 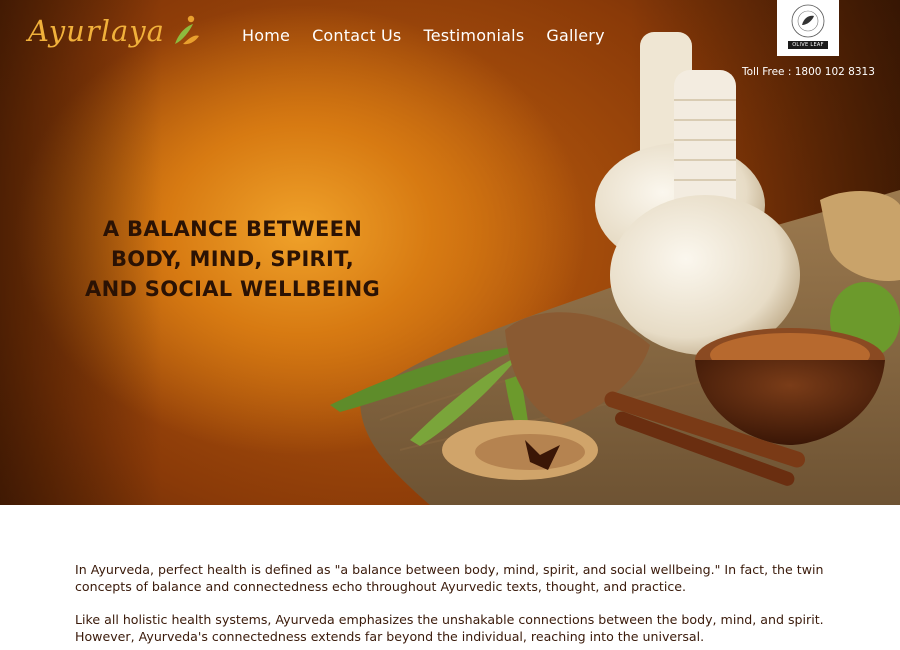 I want to click on nav-testimonials: Testimonials, so click(x=473, y=35).